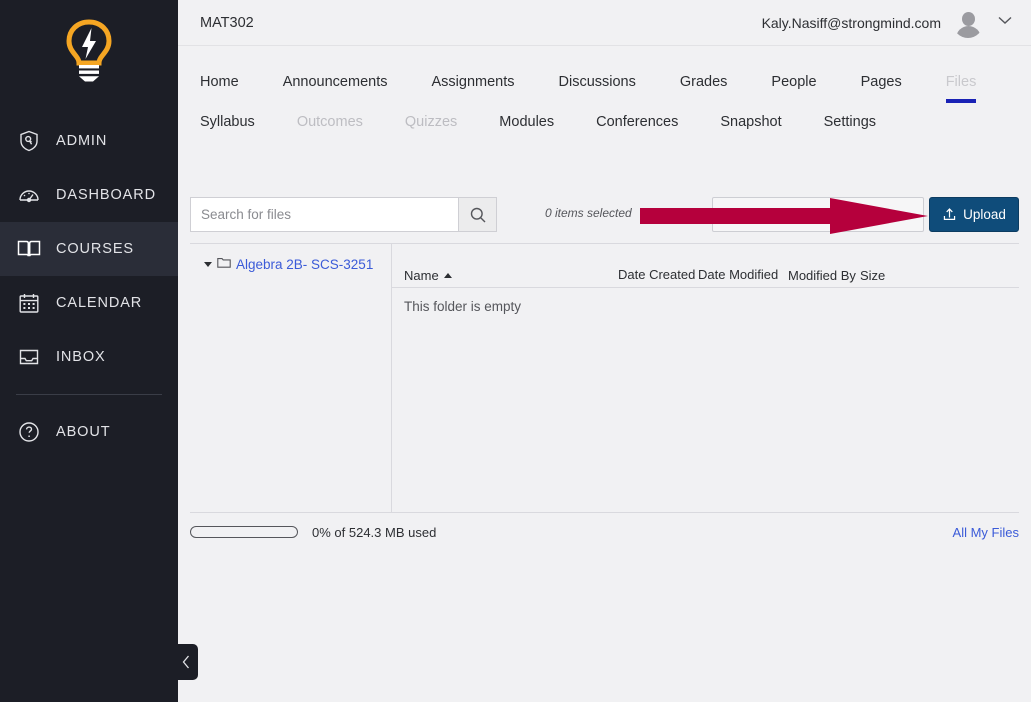 The height and width of the screenshot is (702, 1031). I want to click on sidebar-collapse-button, so click(186, 662).